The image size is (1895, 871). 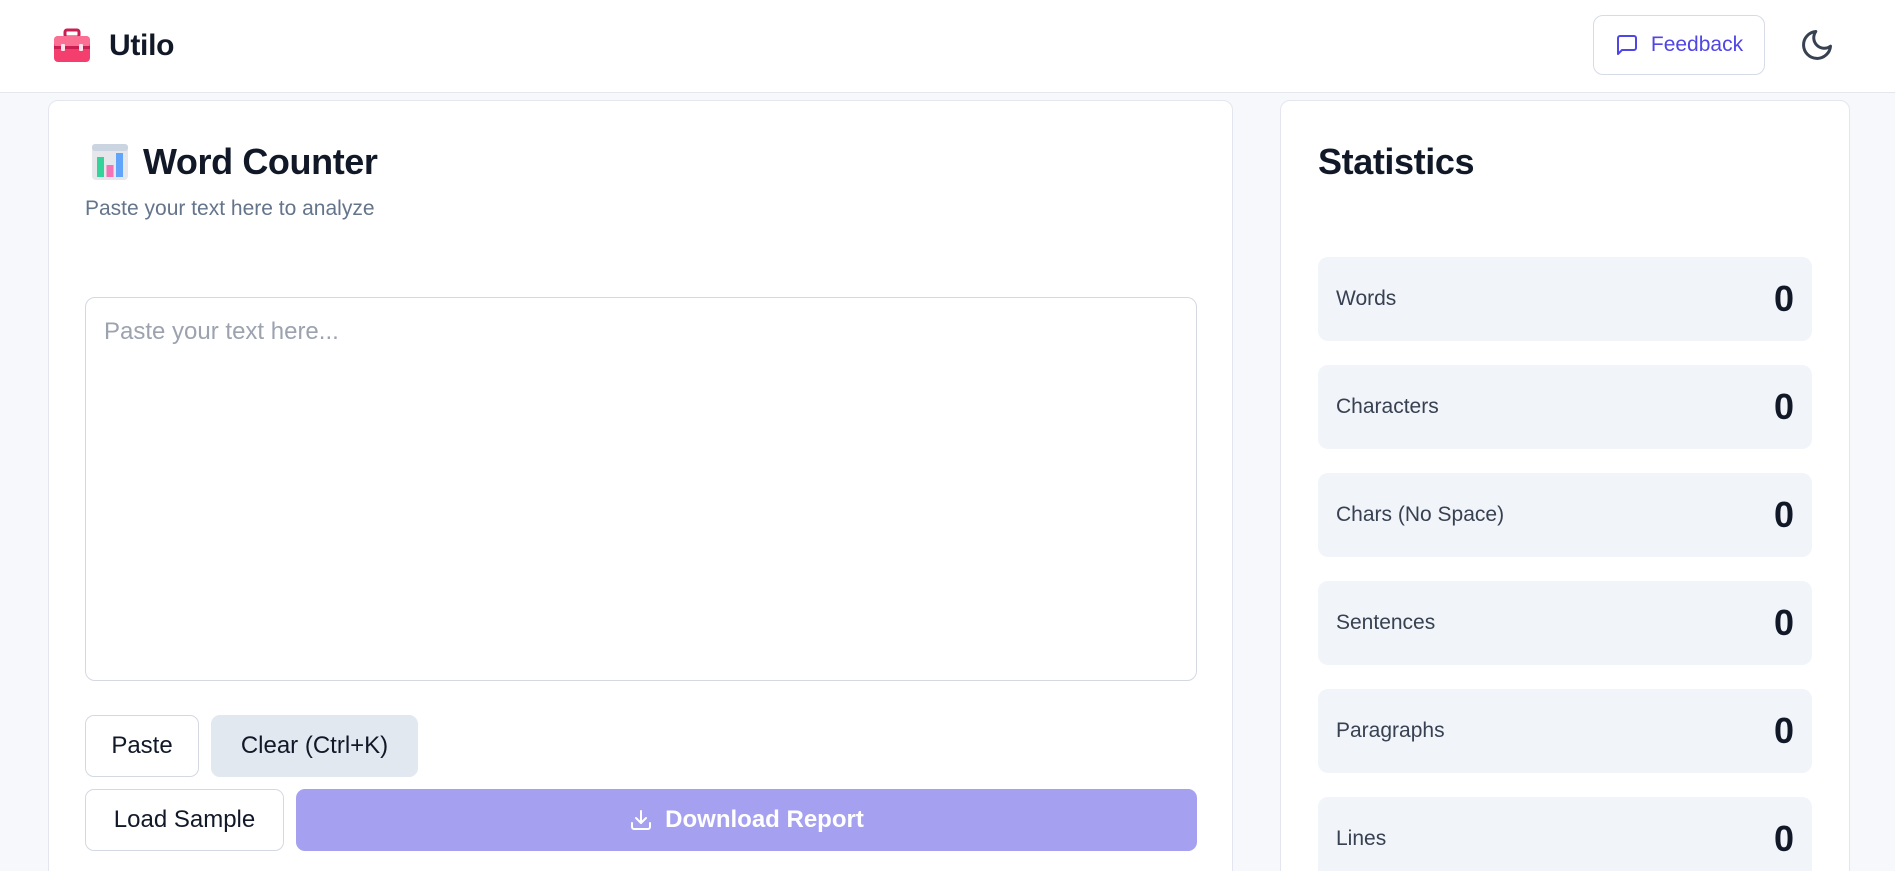 I want to click on feedback-button: Feedback, so click(x=1679, y=45).